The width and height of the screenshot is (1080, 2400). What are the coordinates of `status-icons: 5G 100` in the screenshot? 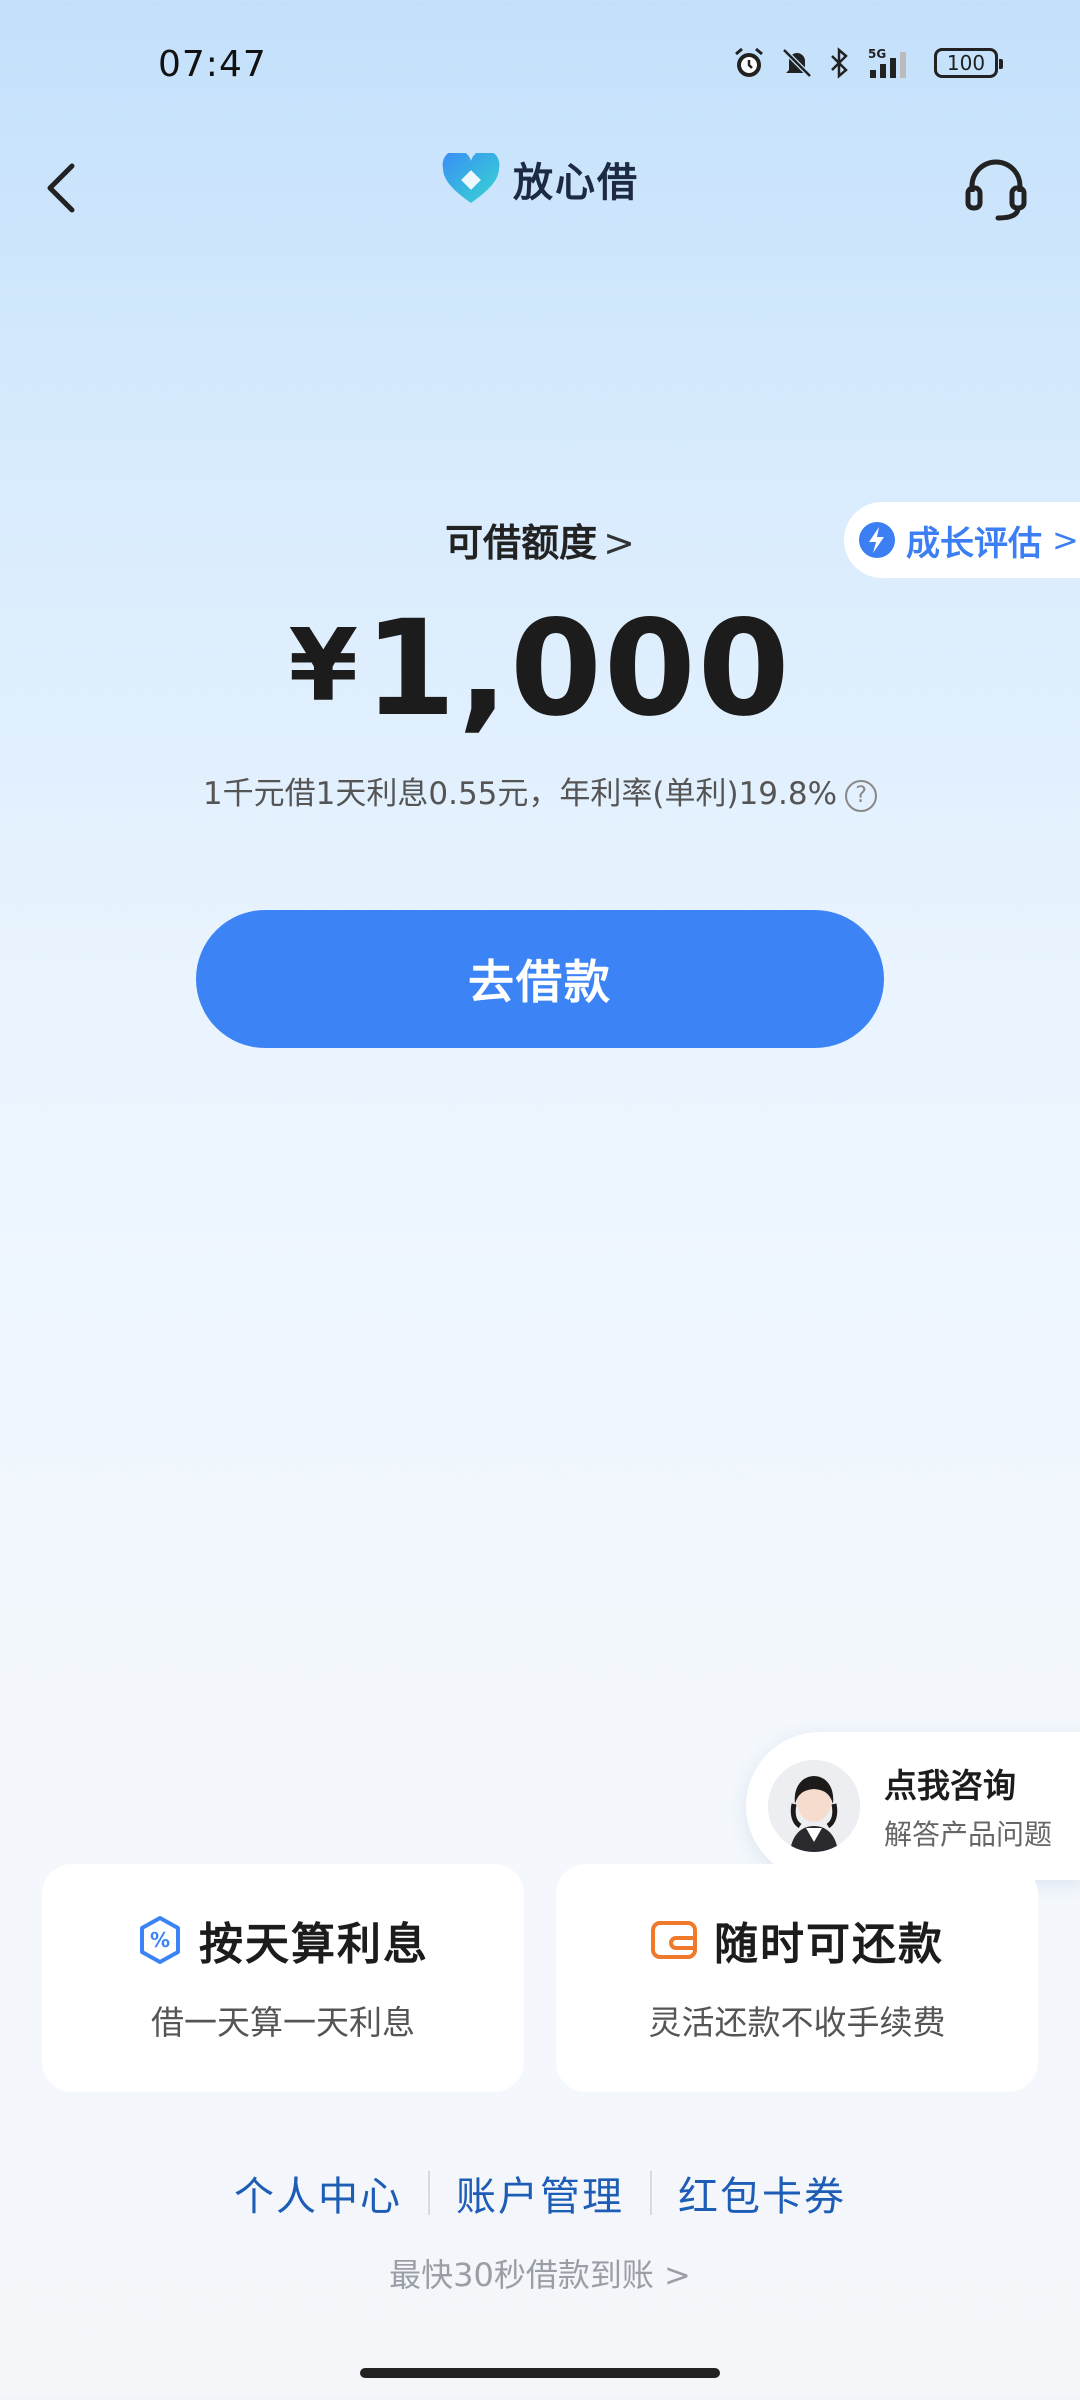 It's located at (867, 63).